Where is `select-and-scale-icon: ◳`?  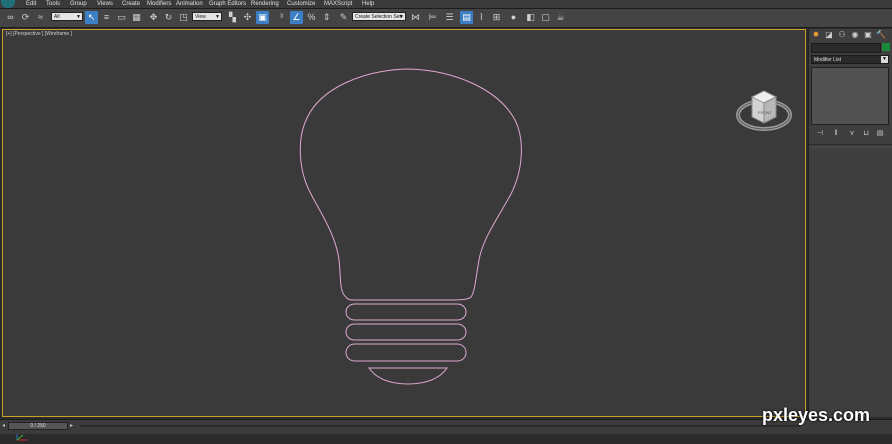 select-and-scale-icon: ◳ is located at coordinates (183, 17).